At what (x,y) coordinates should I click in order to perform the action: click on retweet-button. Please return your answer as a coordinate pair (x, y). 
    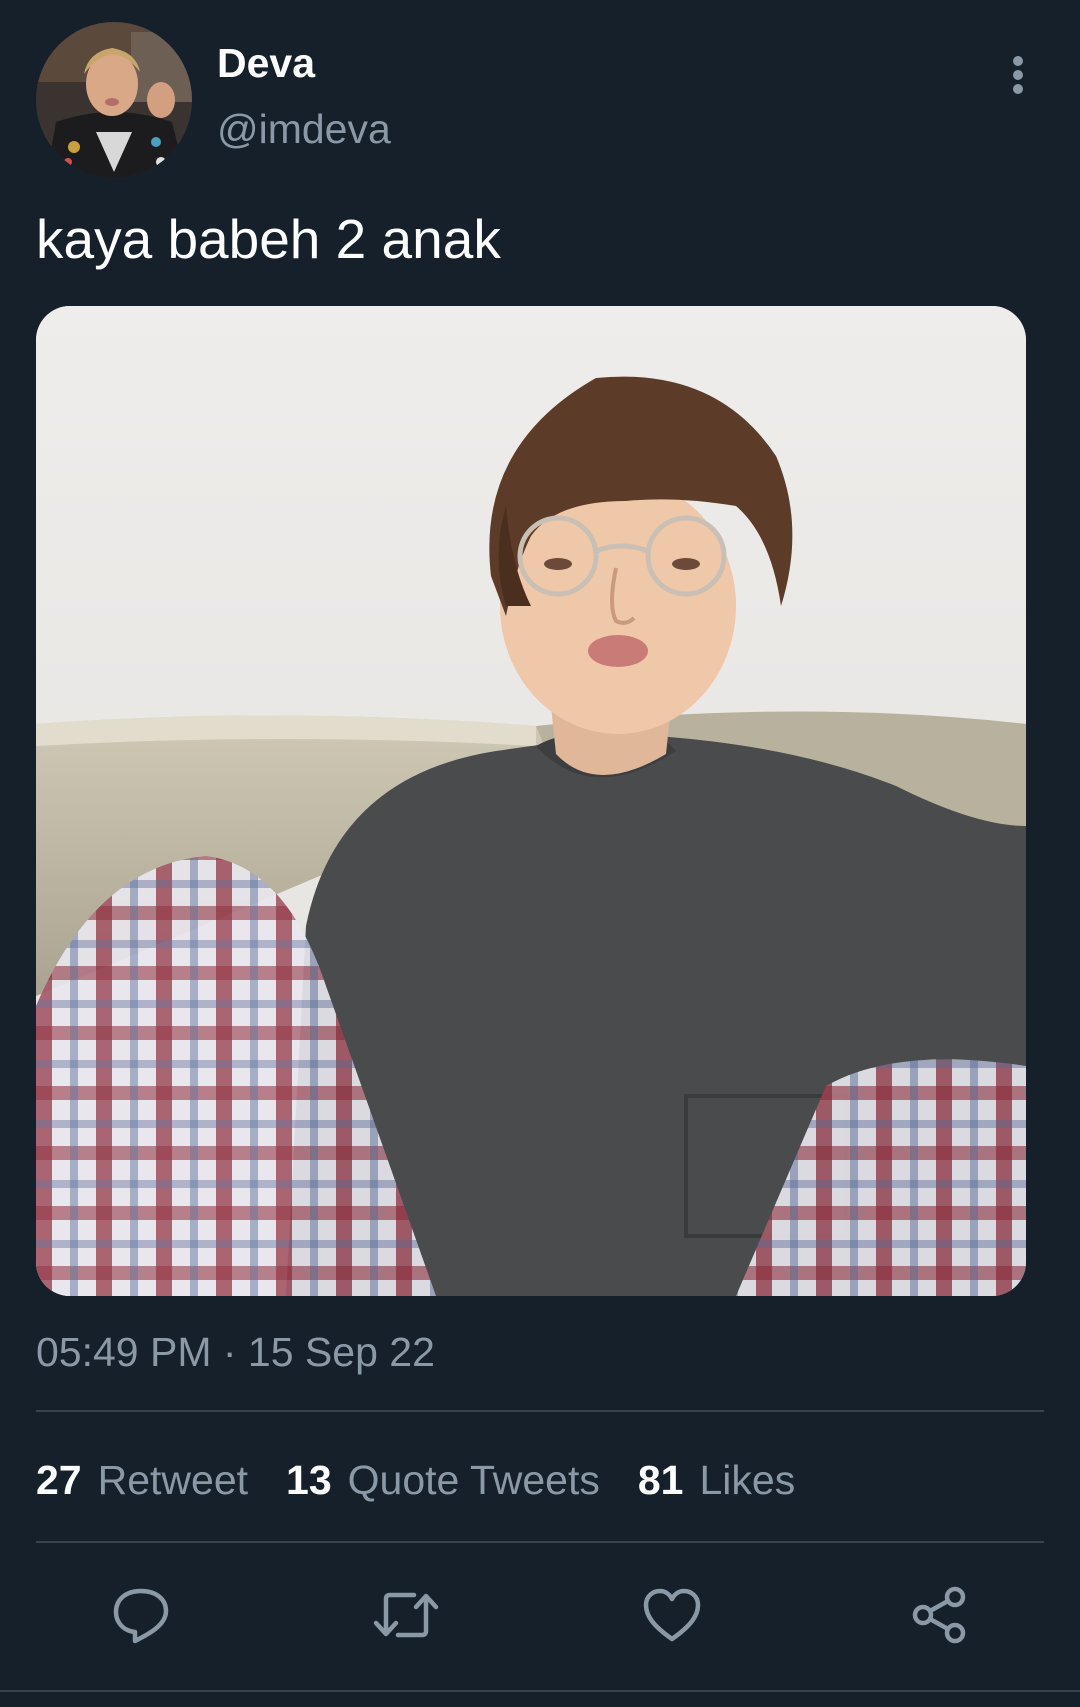
    Looking at the image, I should click on (406, 1615).